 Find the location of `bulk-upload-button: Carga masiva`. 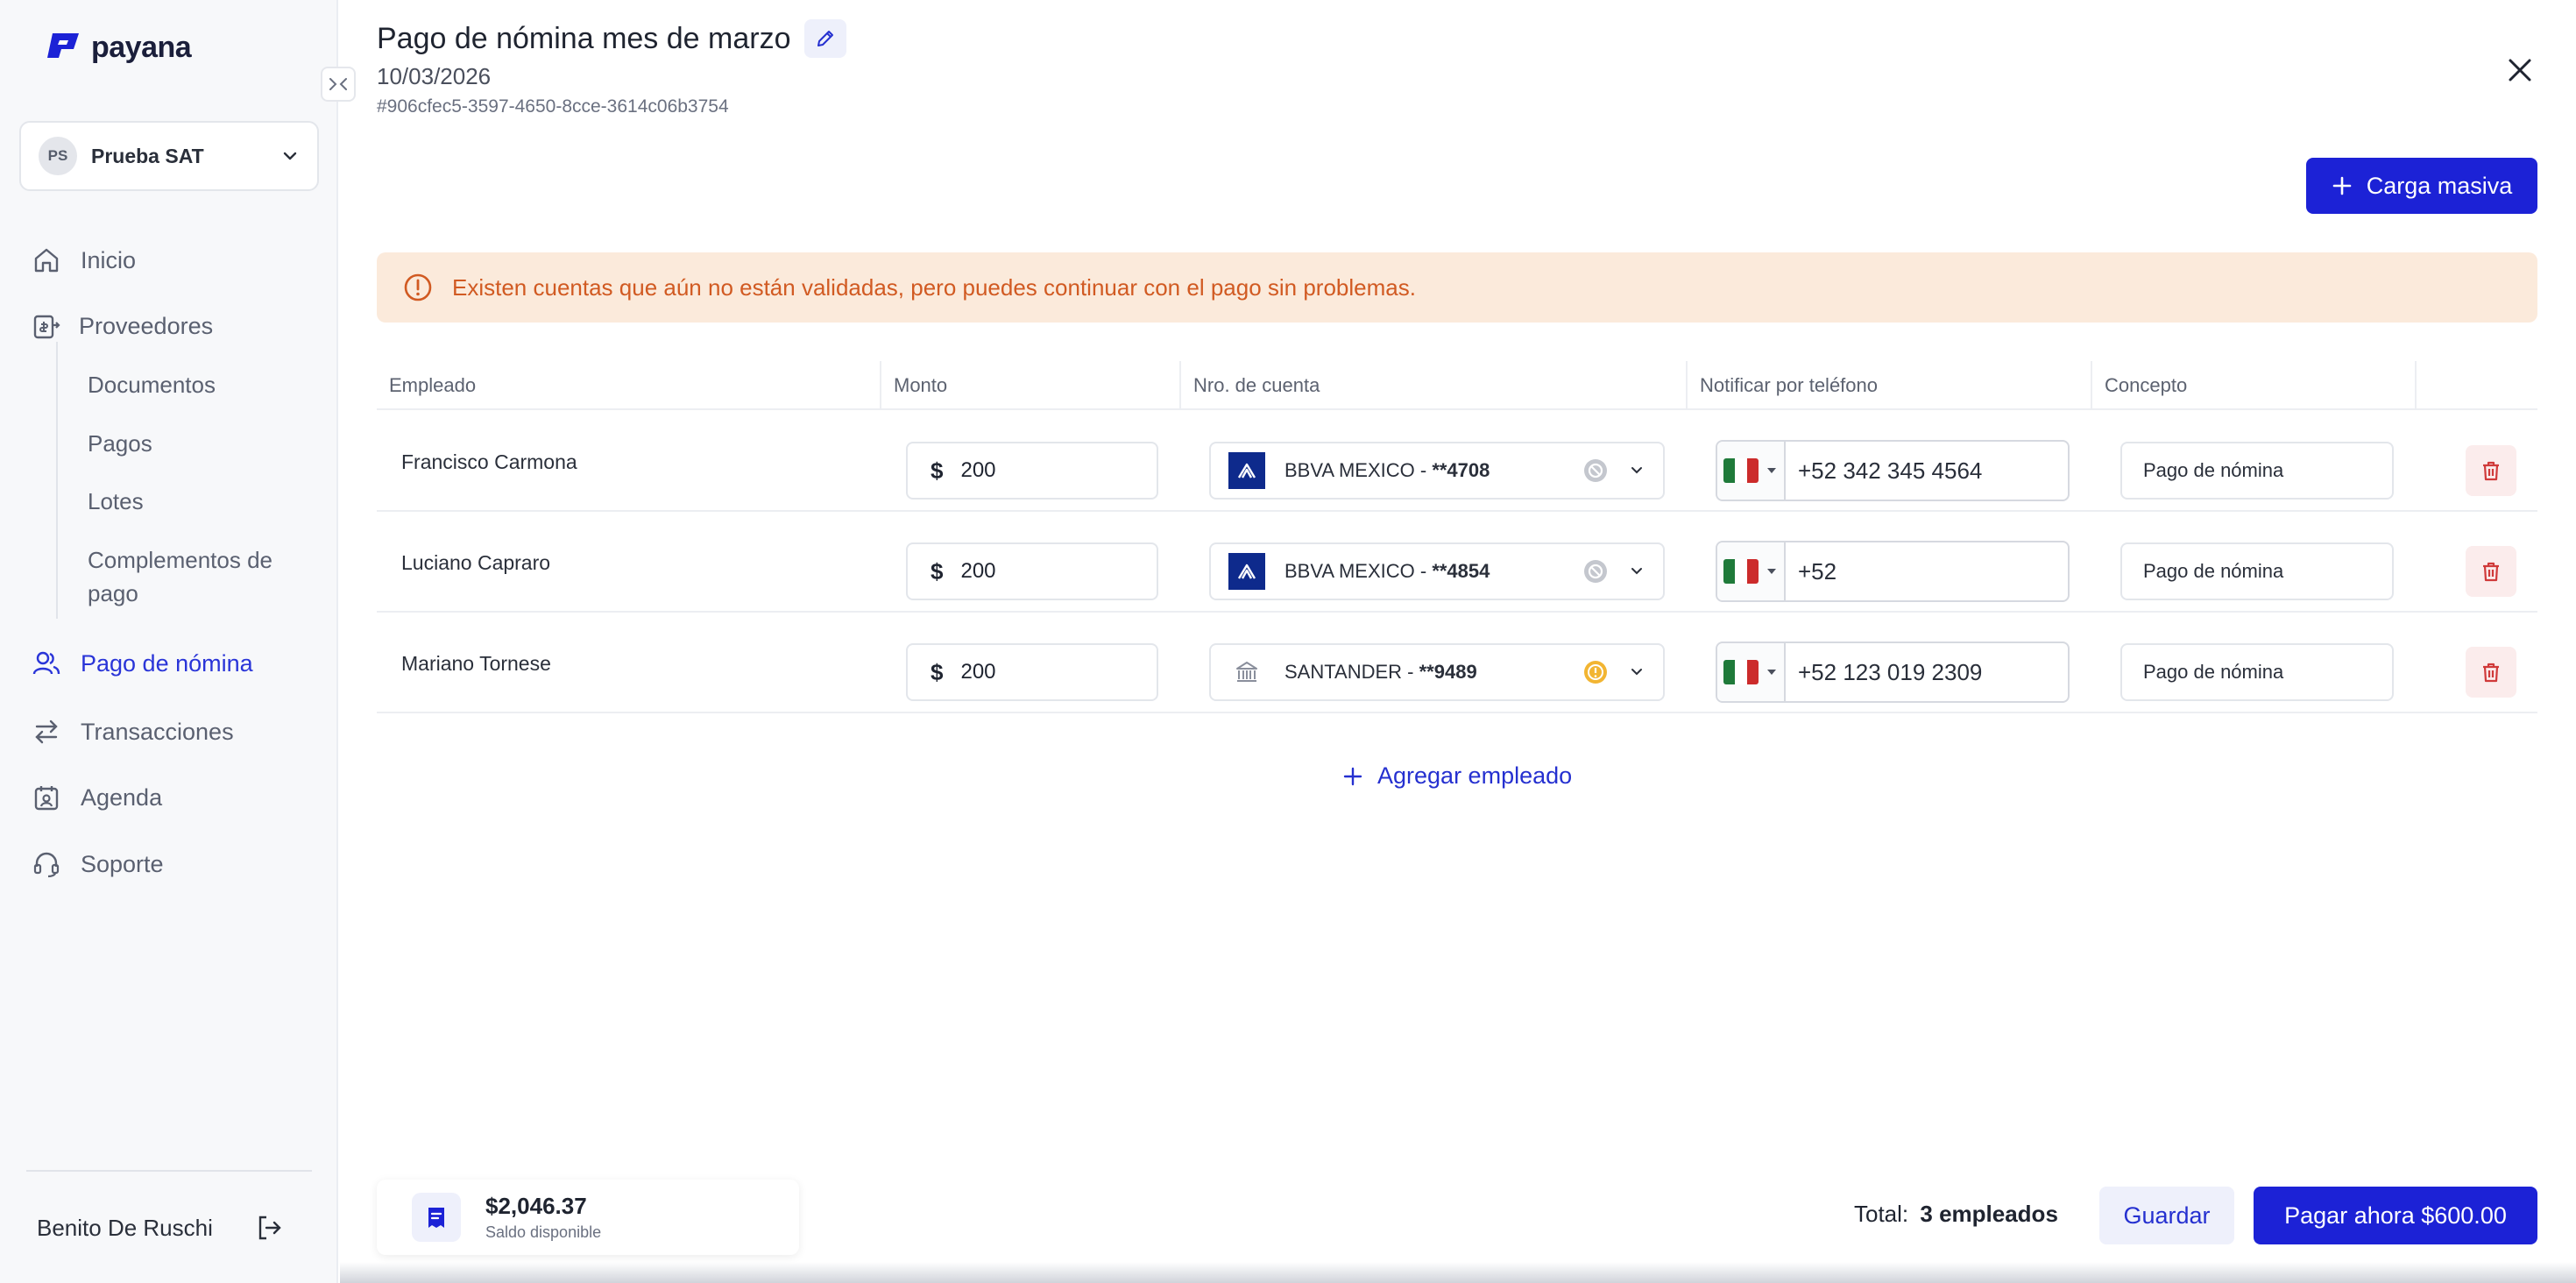

bulk-upload-button: Carga masiva is located at coordinates (2421, 186).